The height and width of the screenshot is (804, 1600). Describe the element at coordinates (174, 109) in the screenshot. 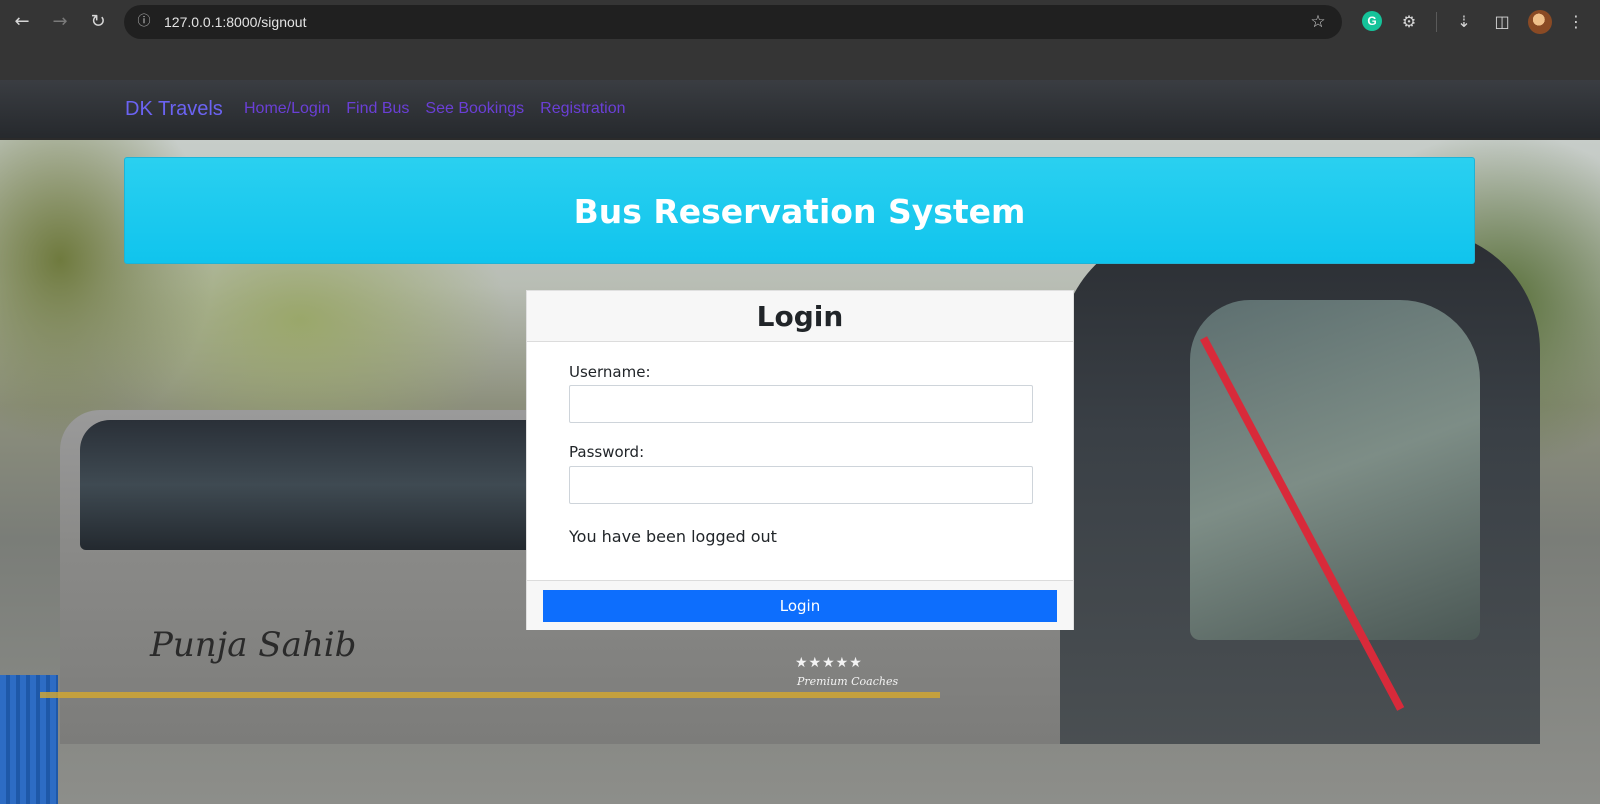

I see `brand-link: DK Travels` at that location.